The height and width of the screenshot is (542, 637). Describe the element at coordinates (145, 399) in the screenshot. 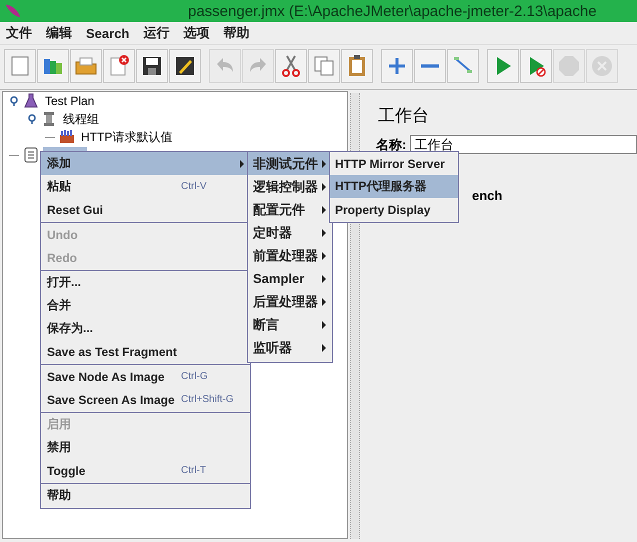

I see `menu-item: Save Screen As Image Ctrl+Shift-G` at that location.